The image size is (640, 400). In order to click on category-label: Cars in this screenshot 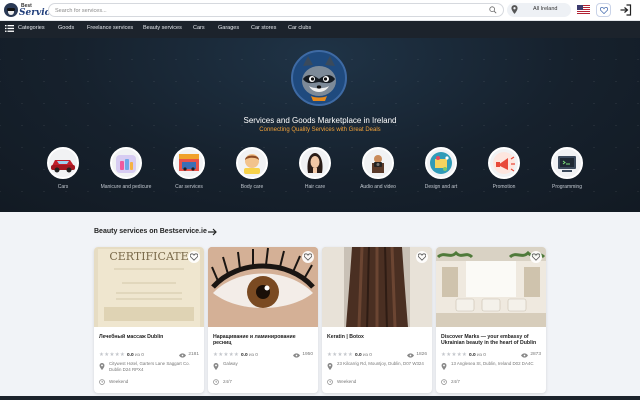, I will do `click(63, 187)`.